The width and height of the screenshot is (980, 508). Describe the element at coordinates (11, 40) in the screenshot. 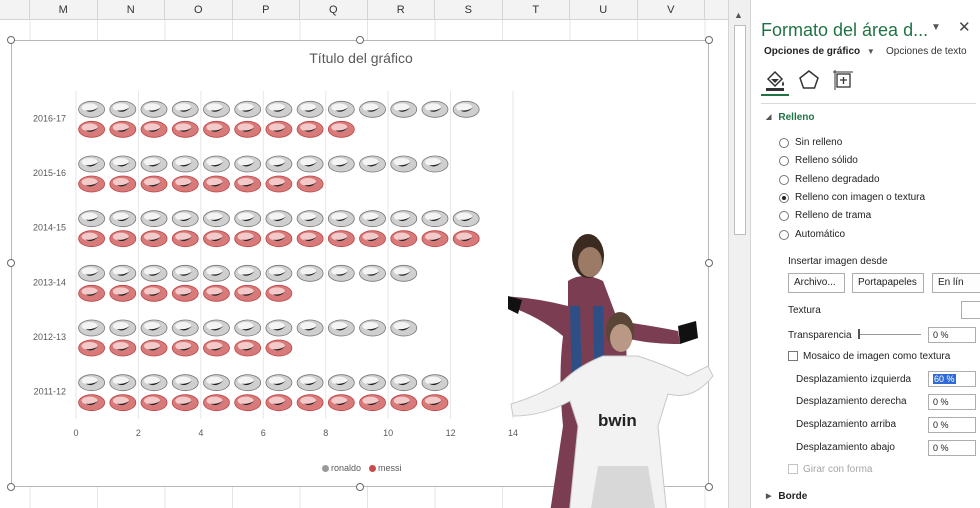

I see `resize-handle-tl` at that location.